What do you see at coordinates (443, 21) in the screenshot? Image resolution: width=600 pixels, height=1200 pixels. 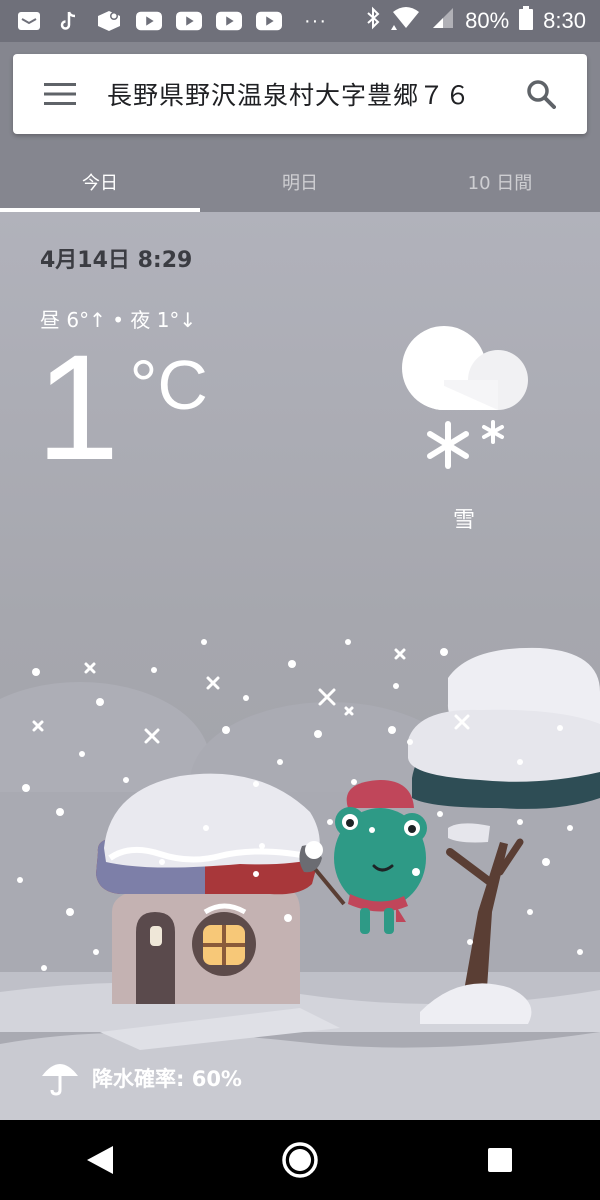 I see `signal-icon` at bounding box center [443, 21].